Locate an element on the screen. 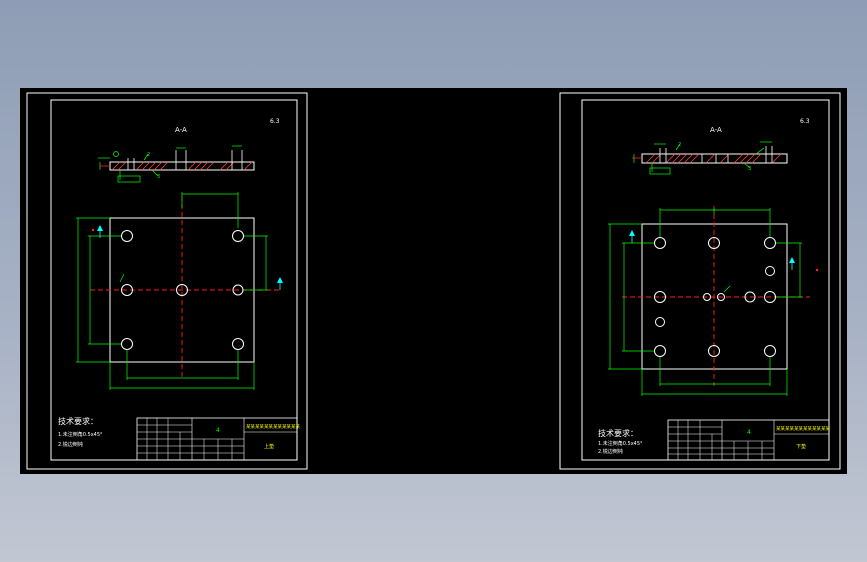  left-hole-tl is located at coordinates (127, 236).